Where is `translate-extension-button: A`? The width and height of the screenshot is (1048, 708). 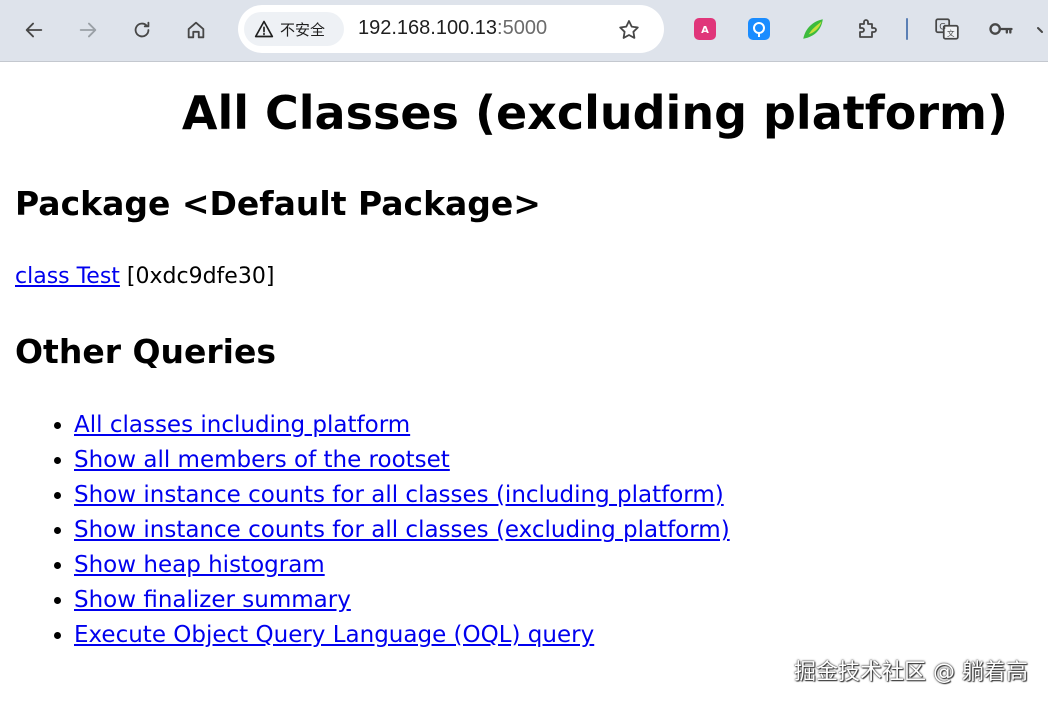
translate-extension-button: A is located at coordinates (705, 29).